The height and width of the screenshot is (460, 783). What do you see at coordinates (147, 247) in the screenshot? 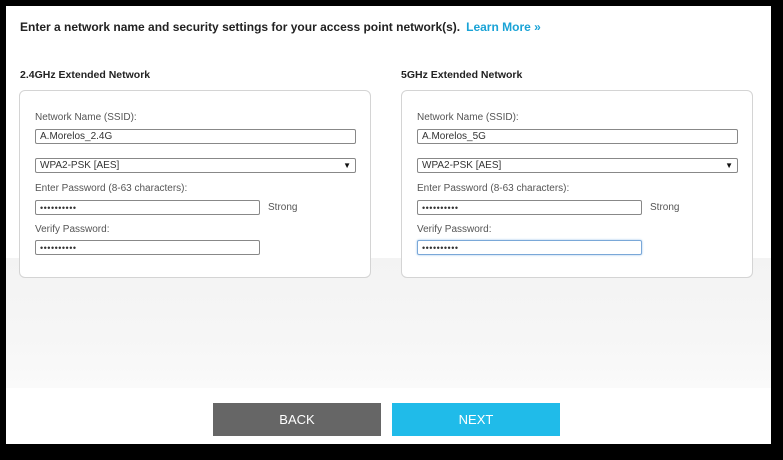
I see `verify-input-2g: ••••••••••` at bounding box center [147, 247].